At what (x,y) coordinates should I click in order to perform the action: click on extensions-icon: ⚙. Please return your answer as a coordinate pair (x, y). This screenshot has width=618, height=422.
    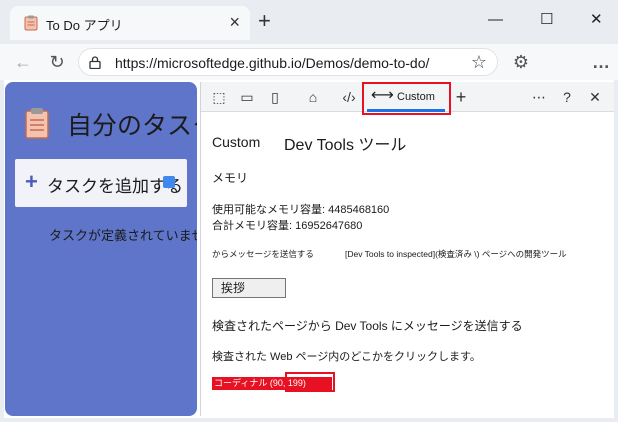
    Looking at the image, I should click on (521, 62).